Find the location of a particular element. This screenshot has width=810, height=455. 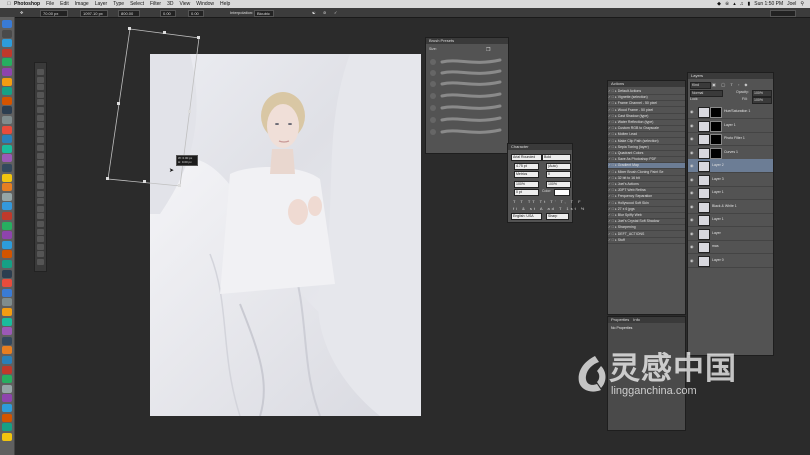

opentype-buttons: fi & st A ad T 1st ½ is located at coordinates (549, 208).